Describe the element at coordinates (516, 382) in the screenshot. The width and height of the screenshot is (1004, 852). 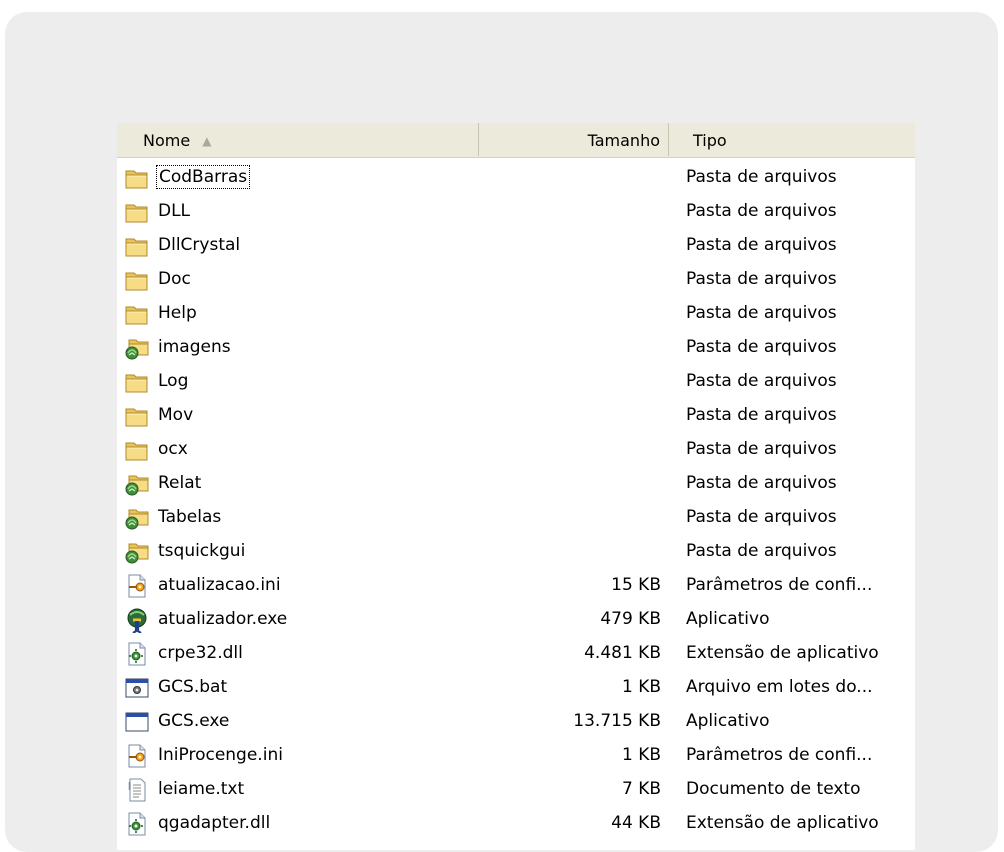
I see `file-row: Log Pasta de arquivos` at that location.